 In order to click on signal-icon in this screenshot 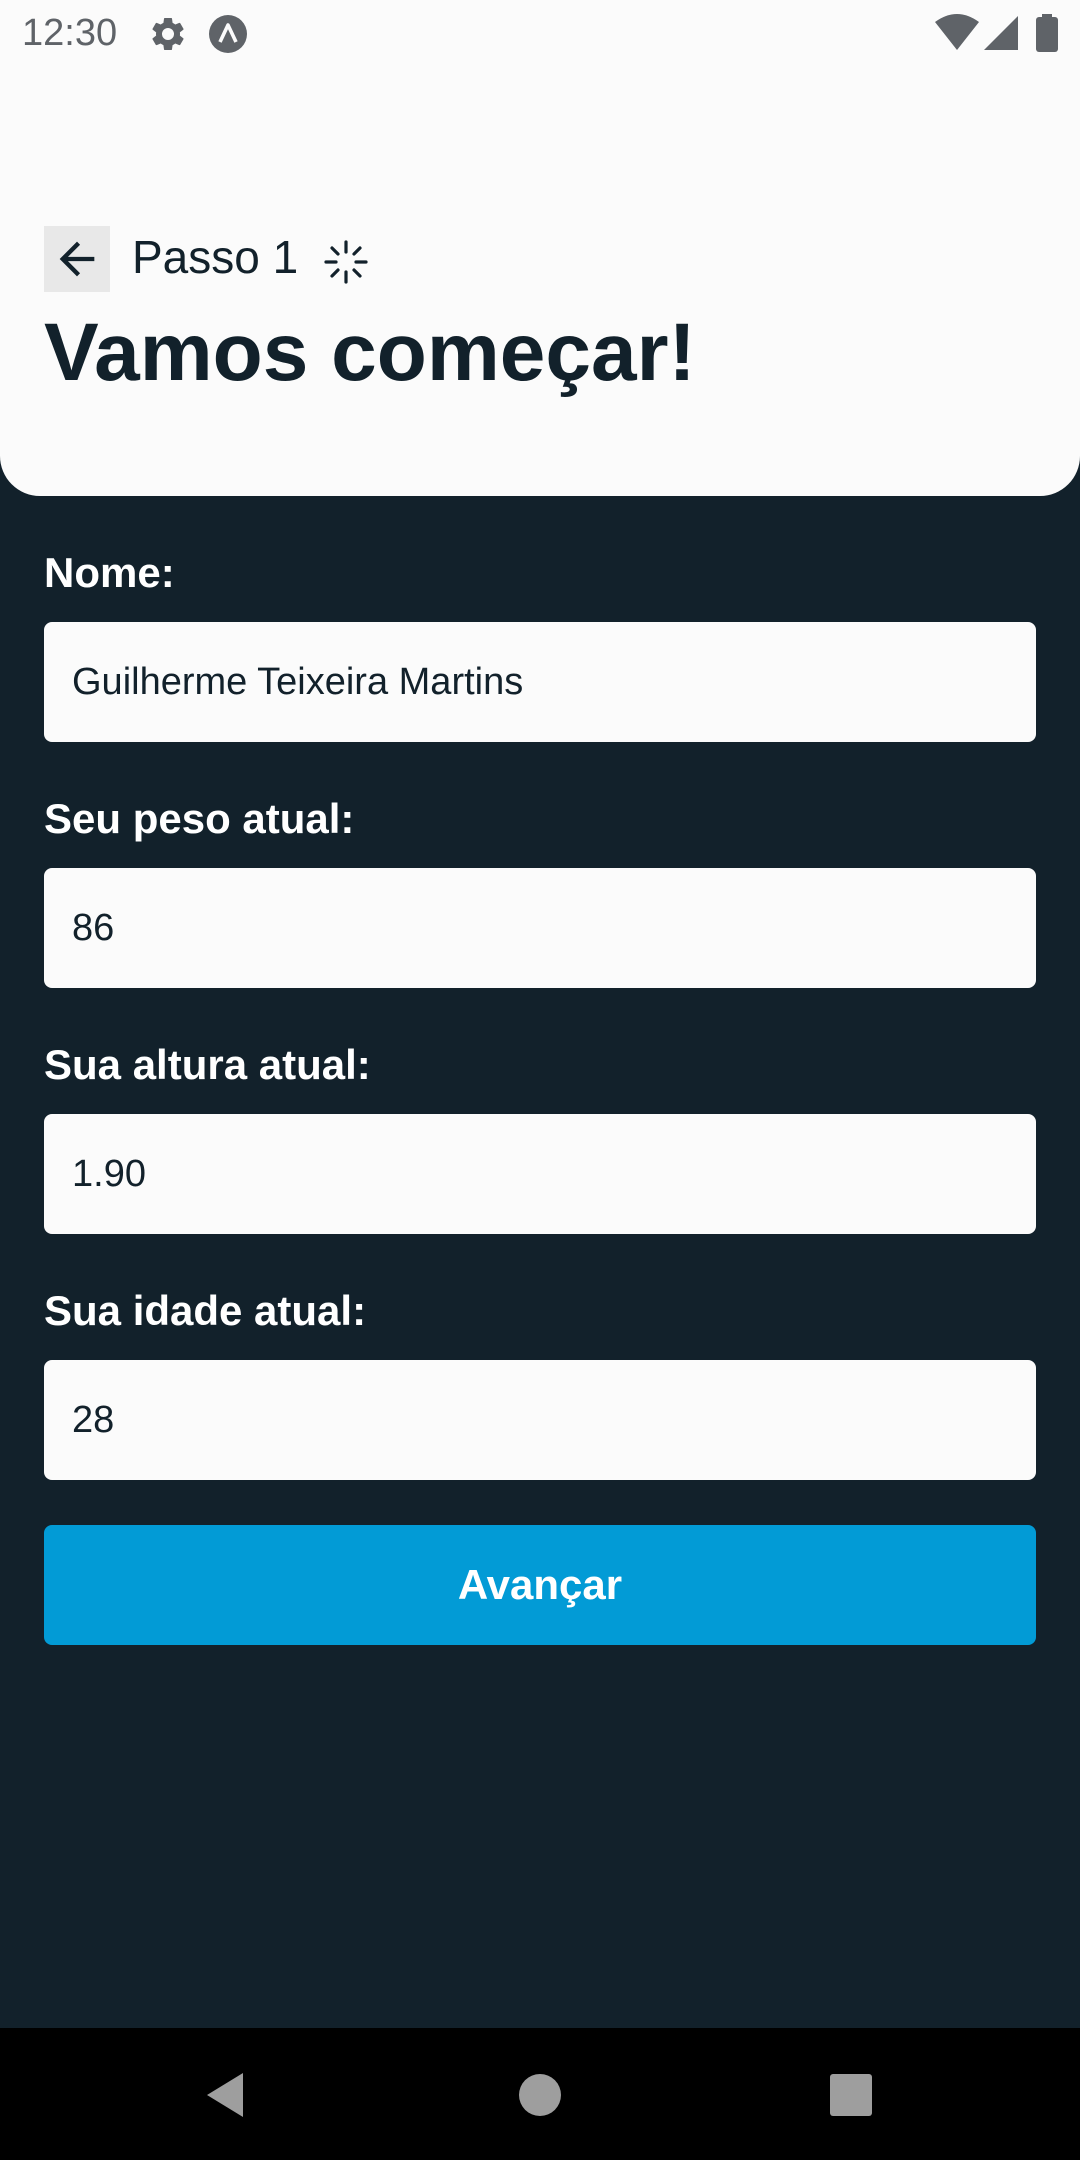, I will do `click(1001, 34)`.